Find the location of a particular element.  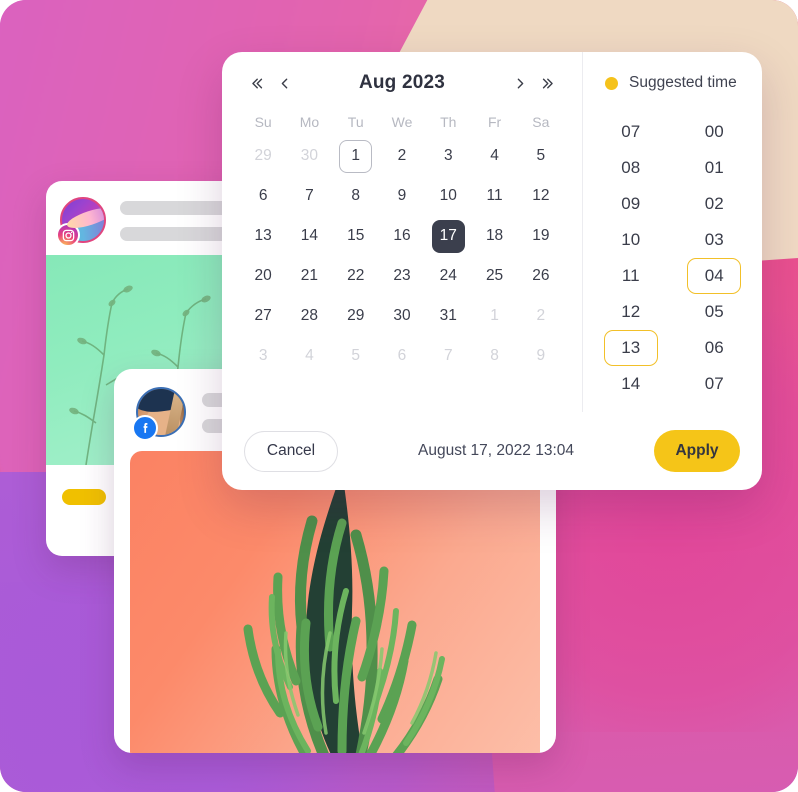

calendar-day-cell: 22 is located at coordinates (355, 276).